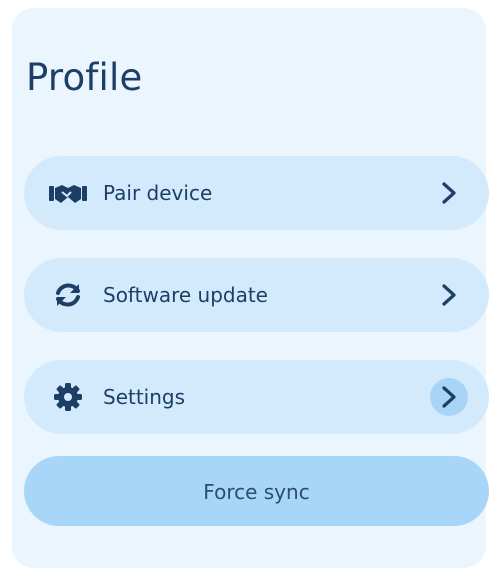 The height and width of the screenshot is (571, 494). I want to click on handshake-icon, so click(68, 193).